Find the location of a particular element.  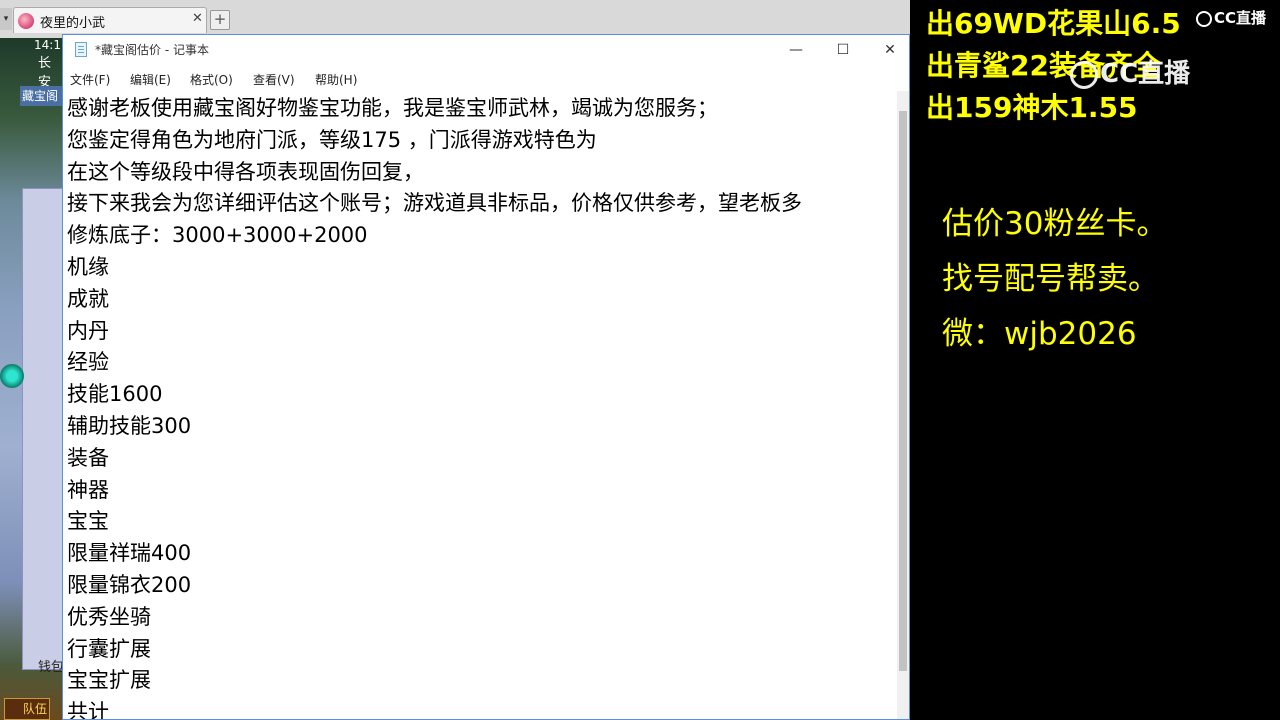

chevron-down-icon: ▾ is located at coordinates (6, 19).